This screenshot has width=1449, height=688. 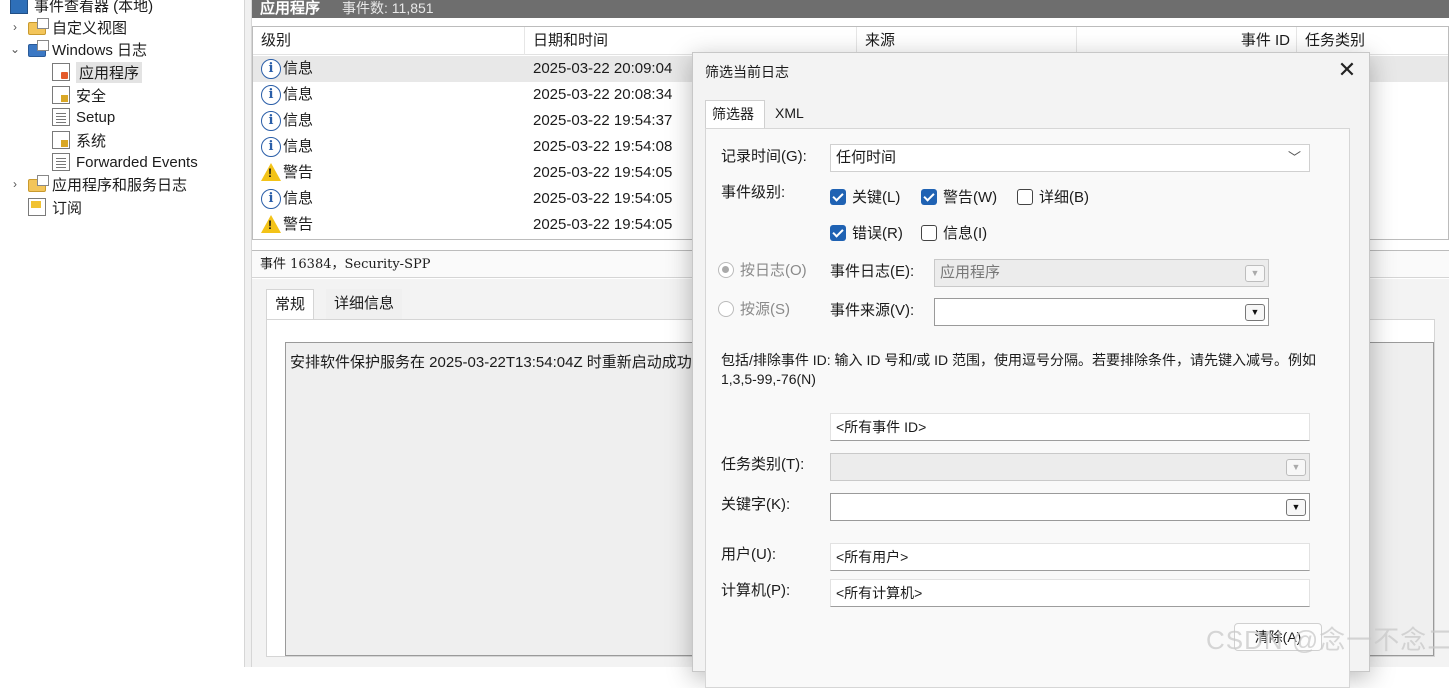 What do you see at coordinates (603, 120) in the screenshot?
I see `row-datetime: 2025-03-22 19:54:37` at bounding box center [603, 120].